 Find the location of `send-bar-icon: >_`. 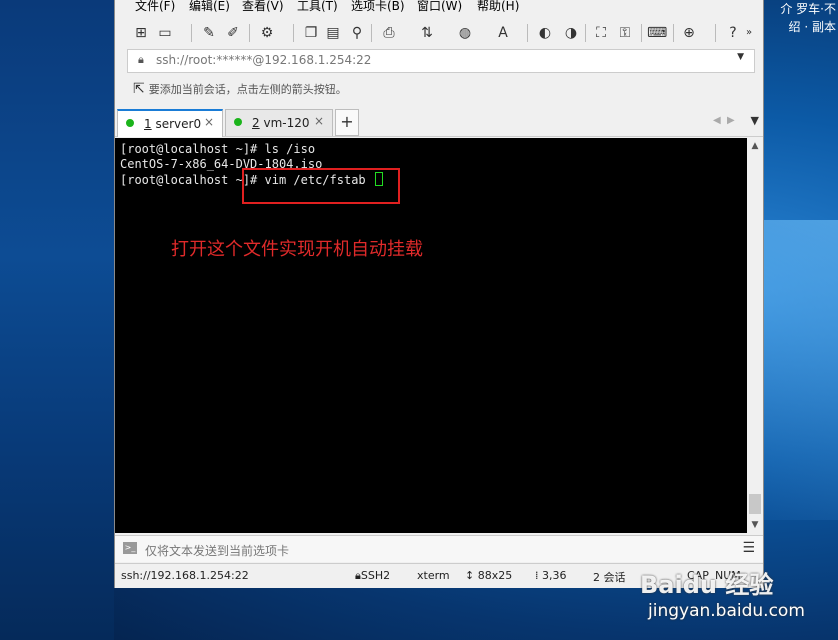

send-bar-icon: >_ is located at coordinates (130, 548).